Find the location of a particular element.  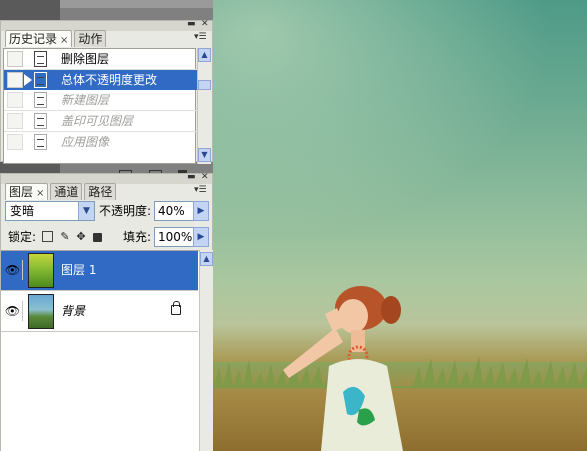

opacity-slider-arrow-icon: ▶ is located at coordinates (201, 211).